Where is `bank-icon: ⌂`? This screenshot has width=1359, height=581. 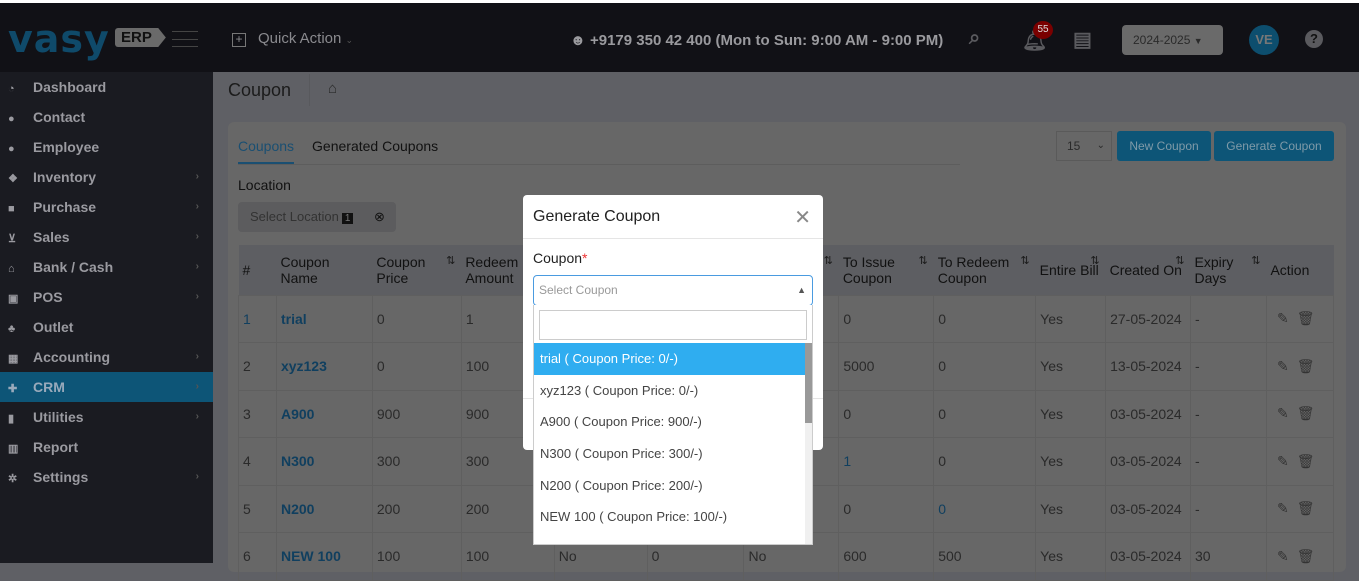 bank-icon: ⌂ is located at coordinates (11, 269).